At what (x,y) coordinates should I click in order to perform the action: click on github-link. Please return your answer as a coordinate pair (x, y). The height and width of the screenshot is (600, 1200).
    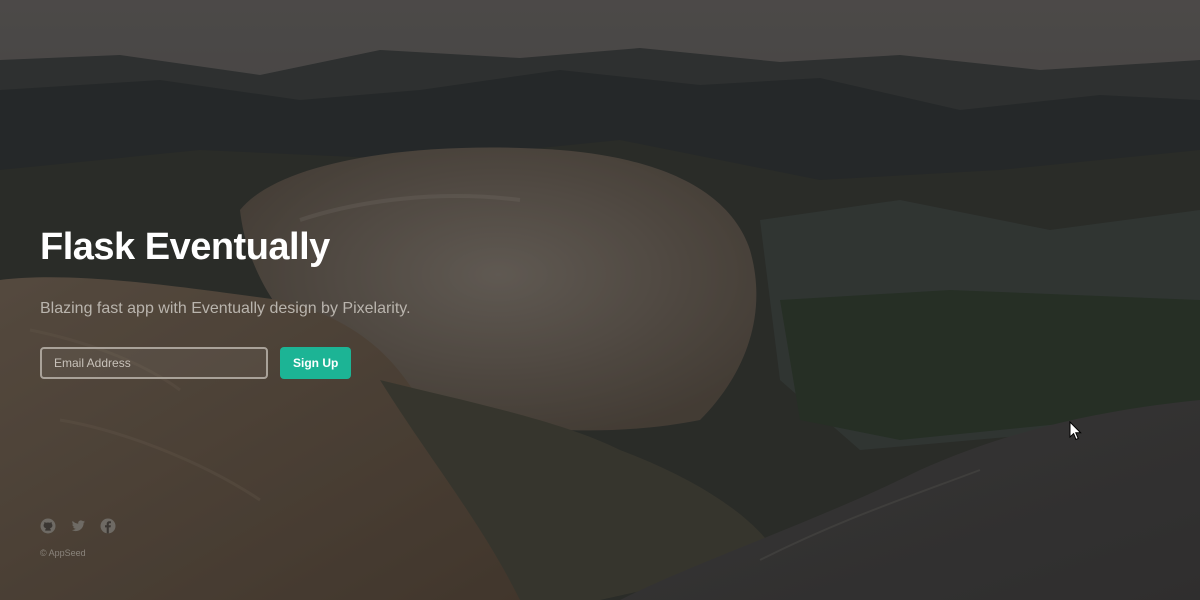
    Looking at the image, I should click on (48, 526).